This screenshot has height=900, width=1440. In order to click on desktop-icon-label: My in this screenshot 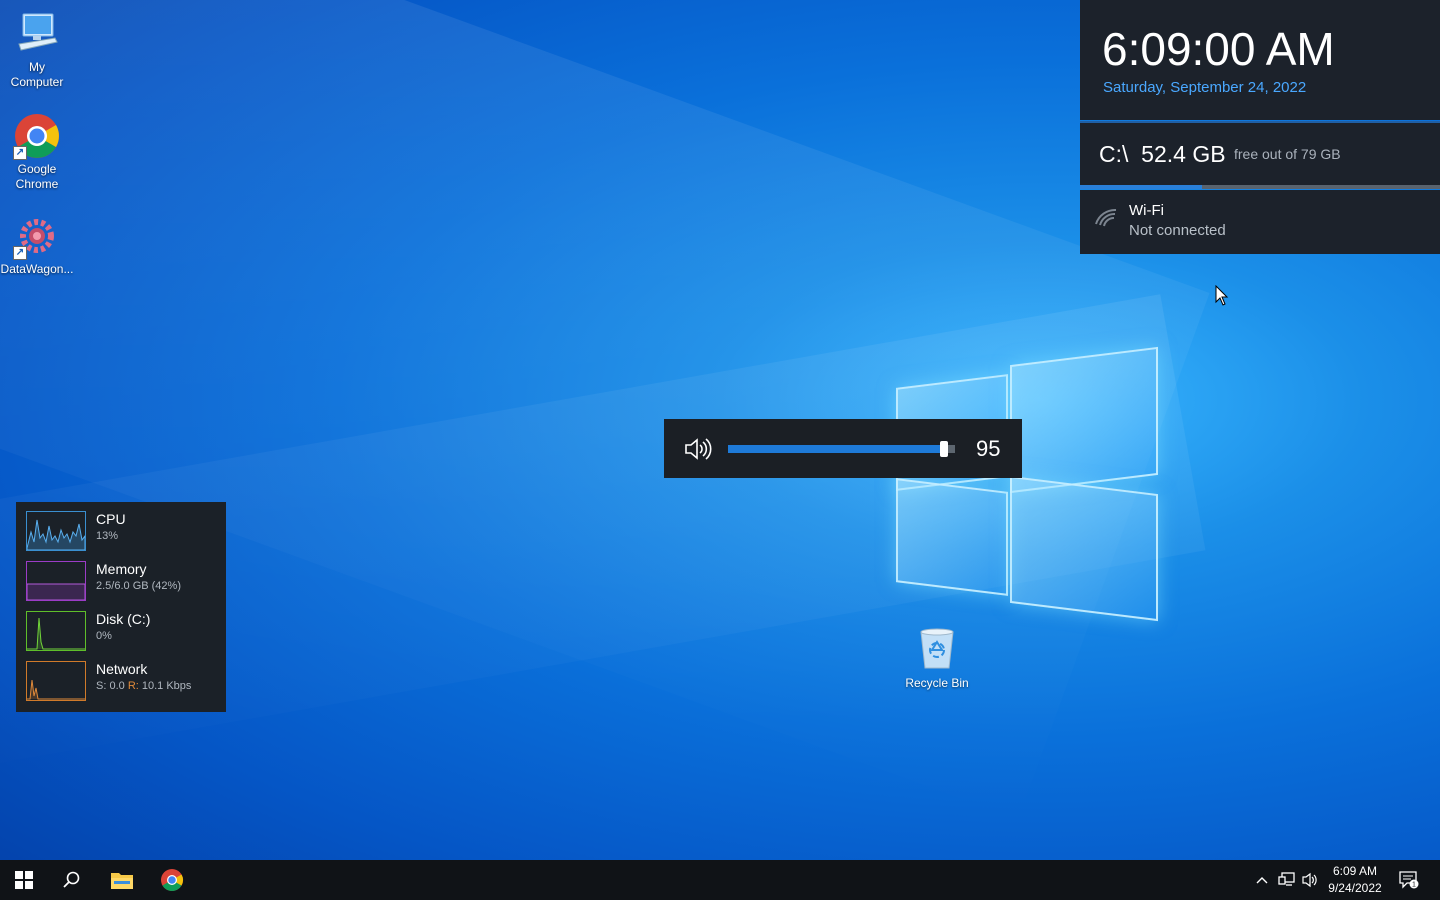, I will do `click(37, 67)`.